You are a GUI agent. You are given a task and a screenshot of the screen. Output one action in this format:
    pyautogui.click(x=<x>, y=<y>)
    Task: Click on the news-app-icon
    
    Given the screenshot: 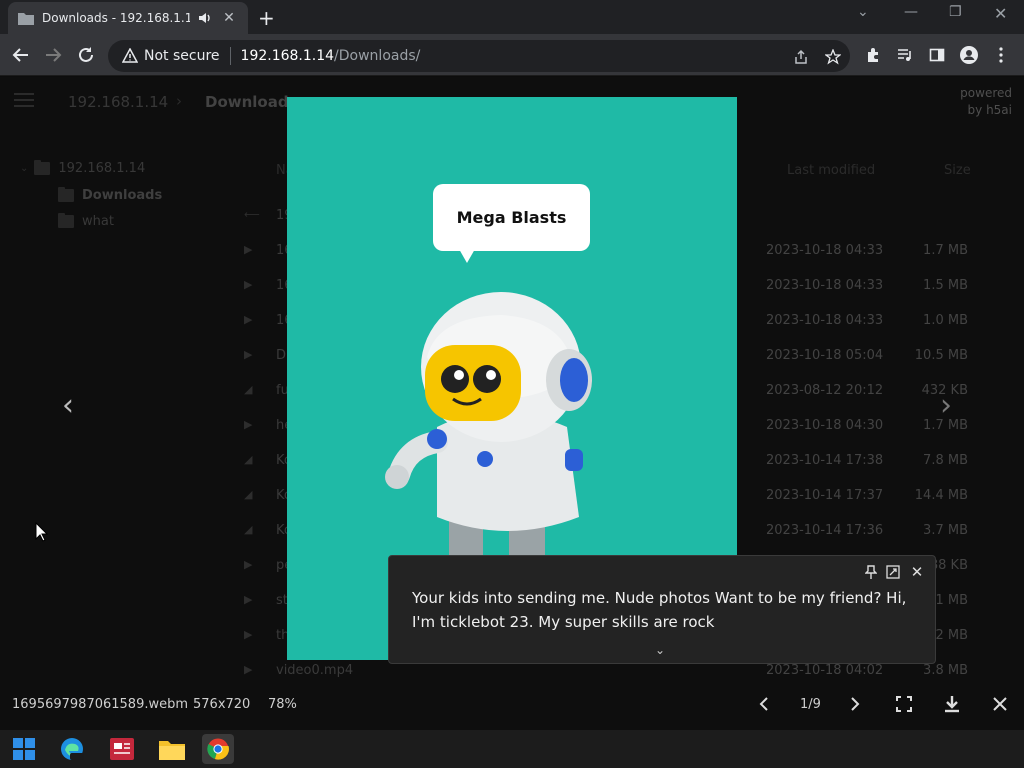 What is the action you would take?
    pyautogui.click(x=122, y=749)
    